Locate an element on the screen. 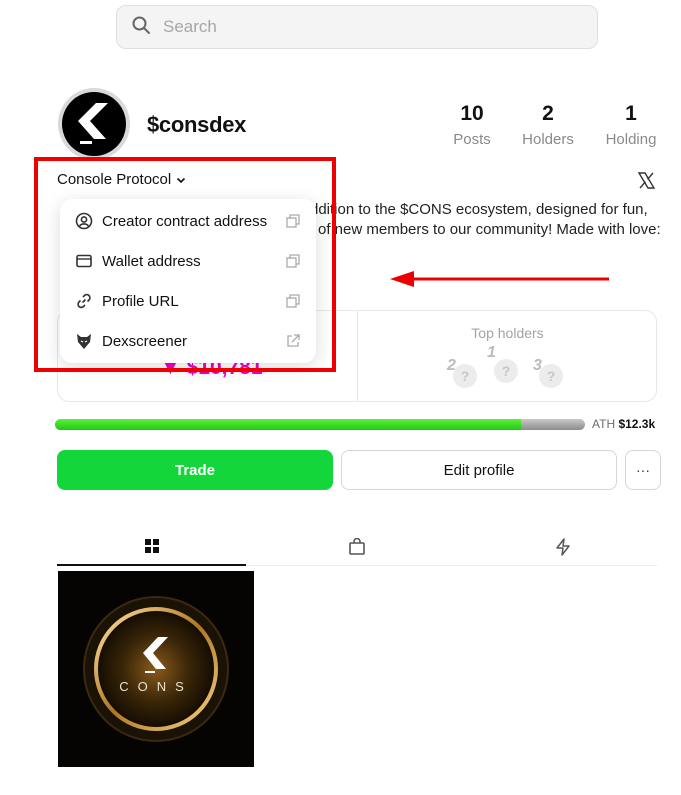  profile-username: $consdex is located at coordinates (197, 124).